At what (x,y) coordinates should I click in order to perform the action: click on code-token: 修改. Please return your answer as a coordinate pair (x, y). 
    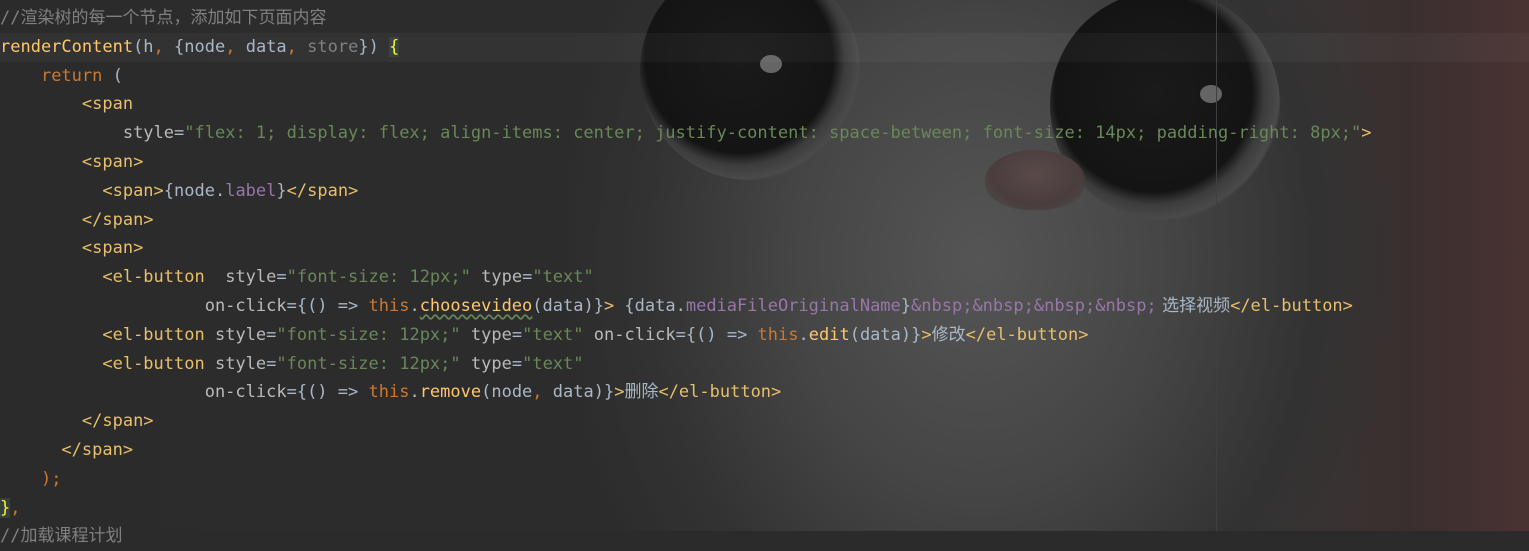
    Looking at the image, I should click on (948, 334).